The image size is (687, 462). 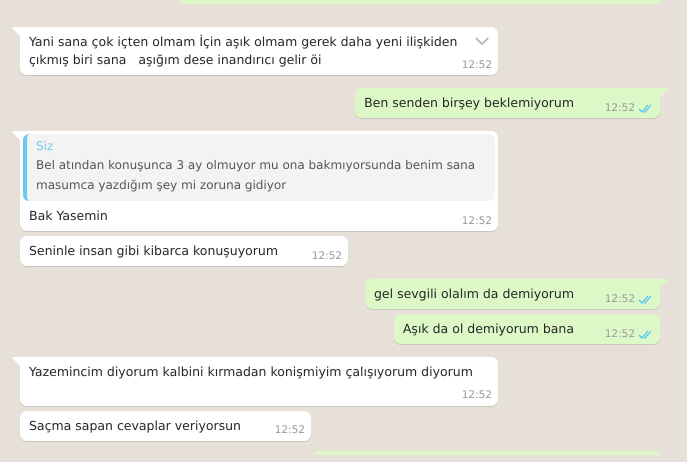 I want to click on quoted-message: Siz Bel atından konuşunca 3 ay olmuyor mu ona bakmıyorsunda benim sana masumca yazdığım şey mi zoruna gidiyor, so click(x=259, y=167).